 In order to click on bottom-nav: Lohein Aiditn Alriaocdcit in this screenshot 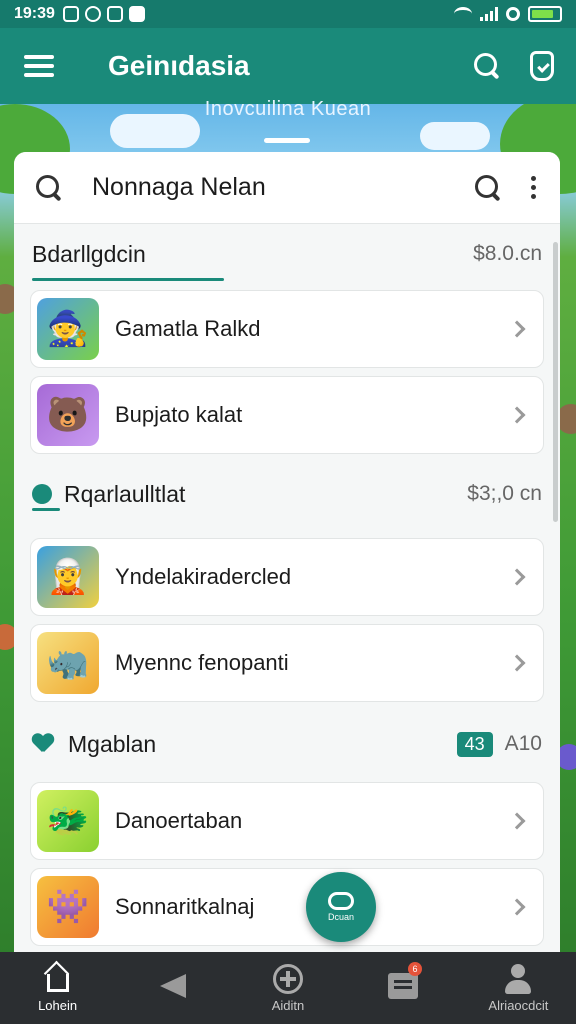, I will do `click(288, 988)`.